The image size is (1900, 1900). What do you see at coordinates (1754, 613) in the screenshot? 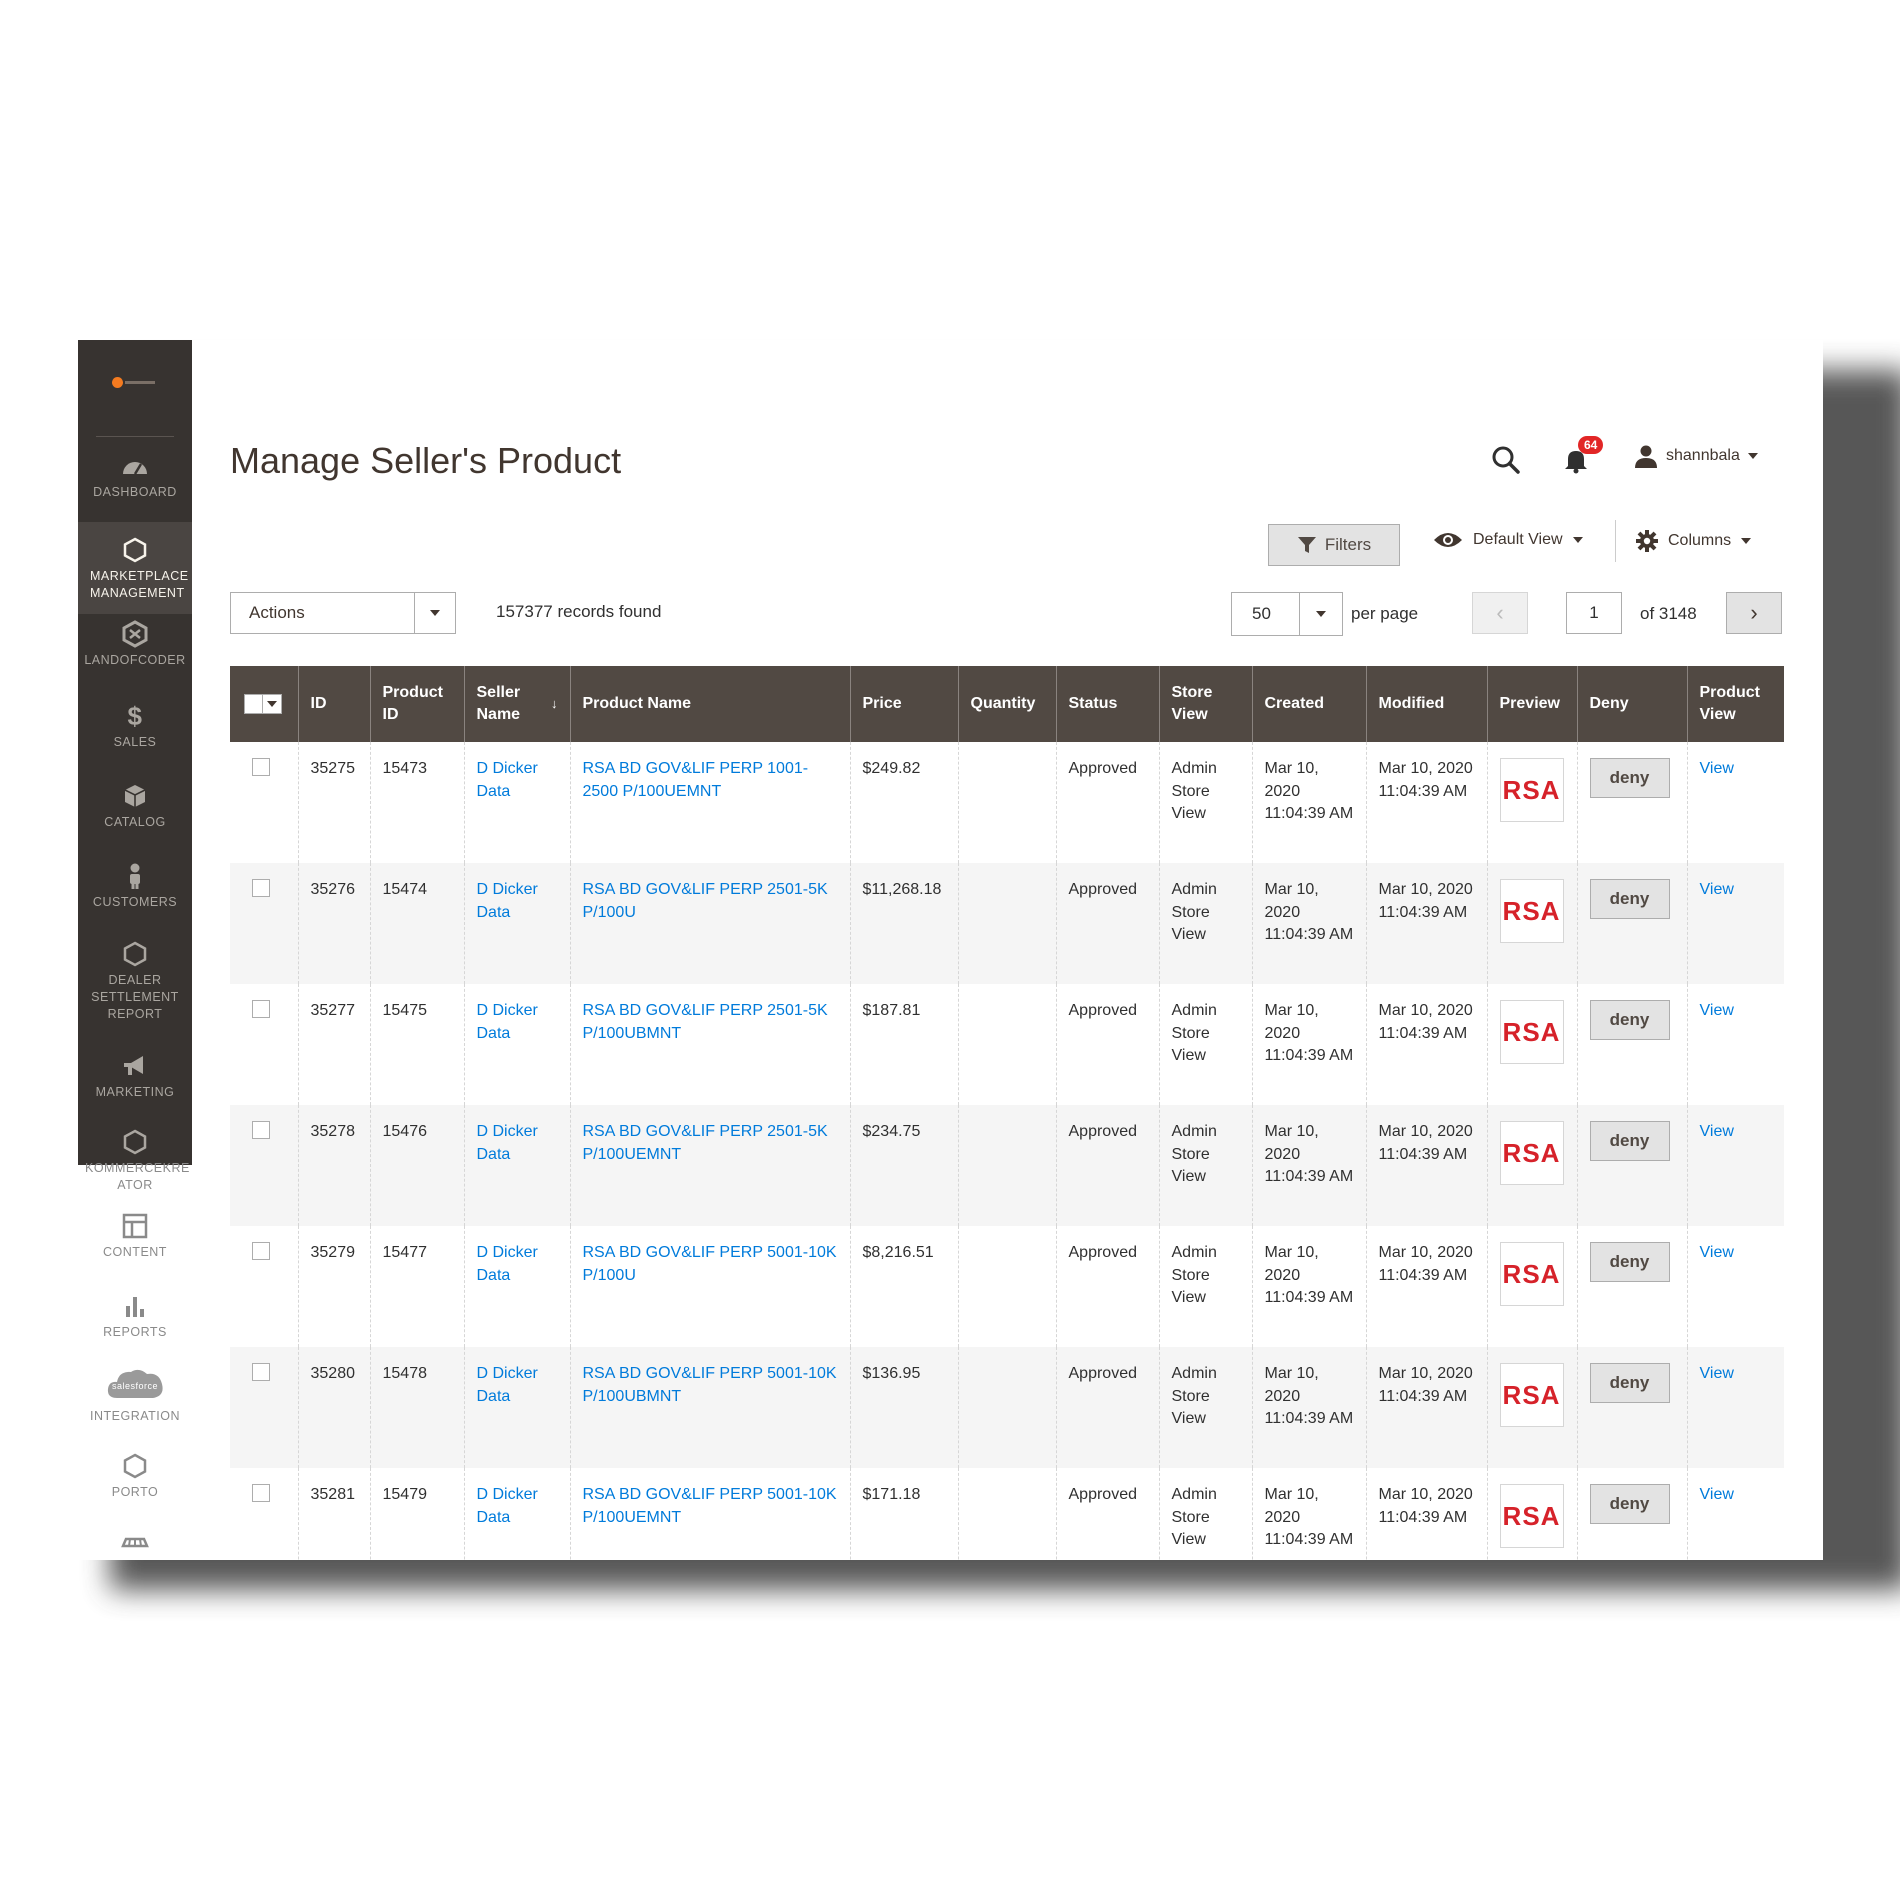
I see `next-page-button: ›` at bounding box center [1754, 613].